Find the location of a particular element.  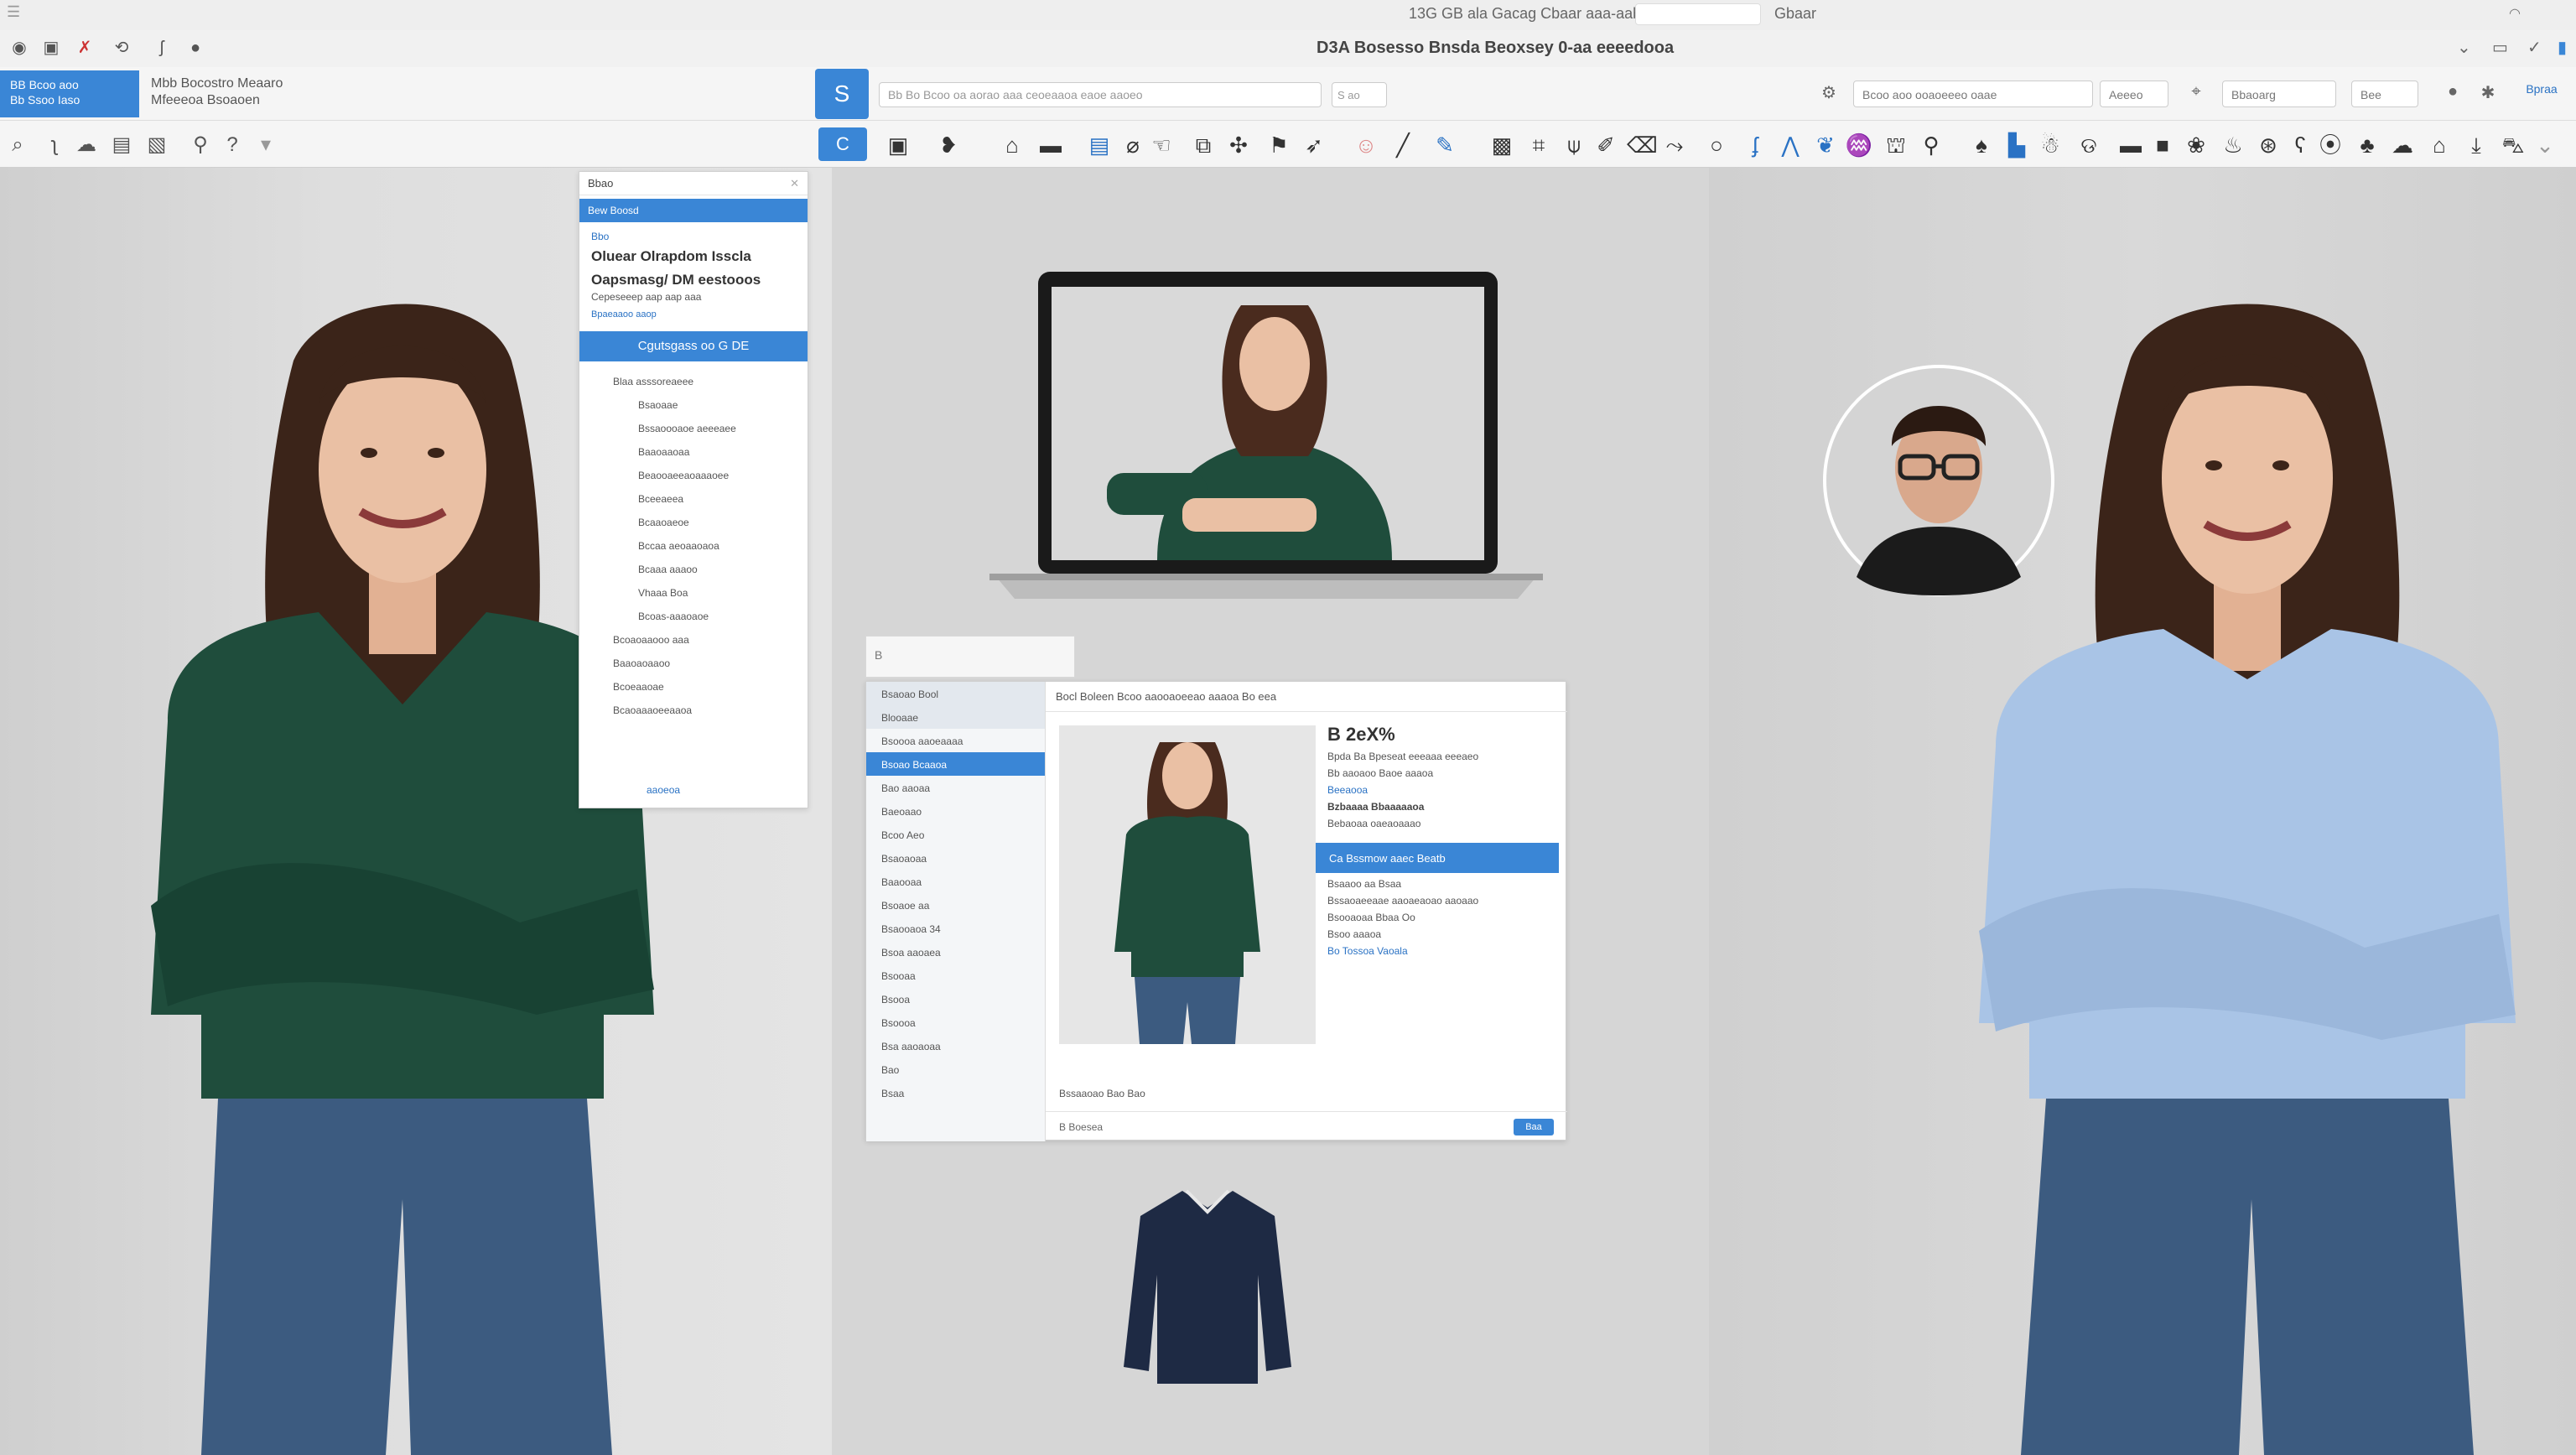

right-field-2: Aeeeo is located at coordinates (2134, 94).